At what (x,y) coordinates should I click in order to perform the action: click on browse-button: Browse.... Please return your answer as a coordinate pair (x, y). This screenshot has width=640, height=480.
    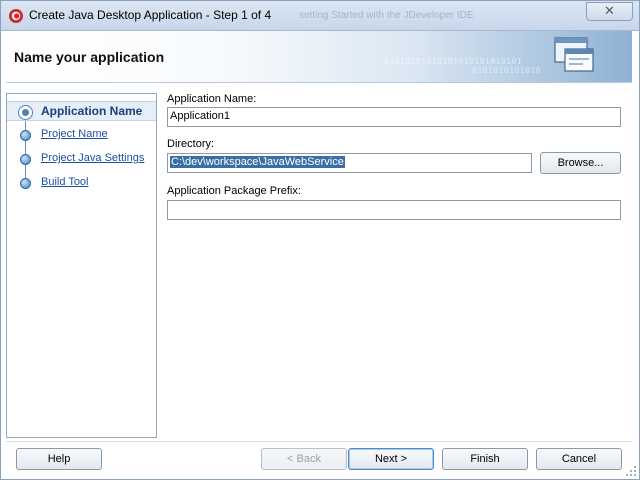
    Looking at the image, I should click on (580, 163).